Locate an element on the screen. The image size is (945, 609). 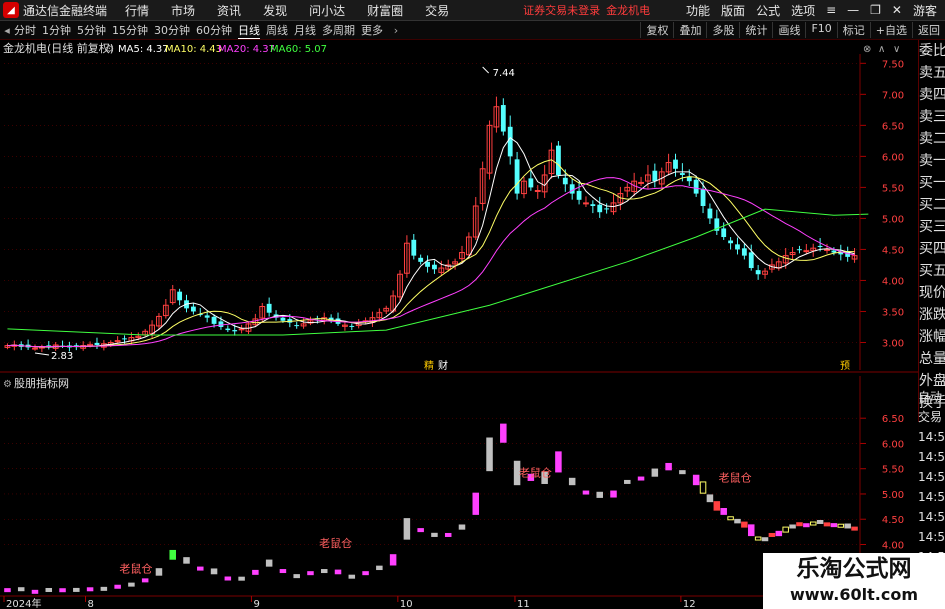
btn-fanhui: 返回 is located at coordinates (928, 30).